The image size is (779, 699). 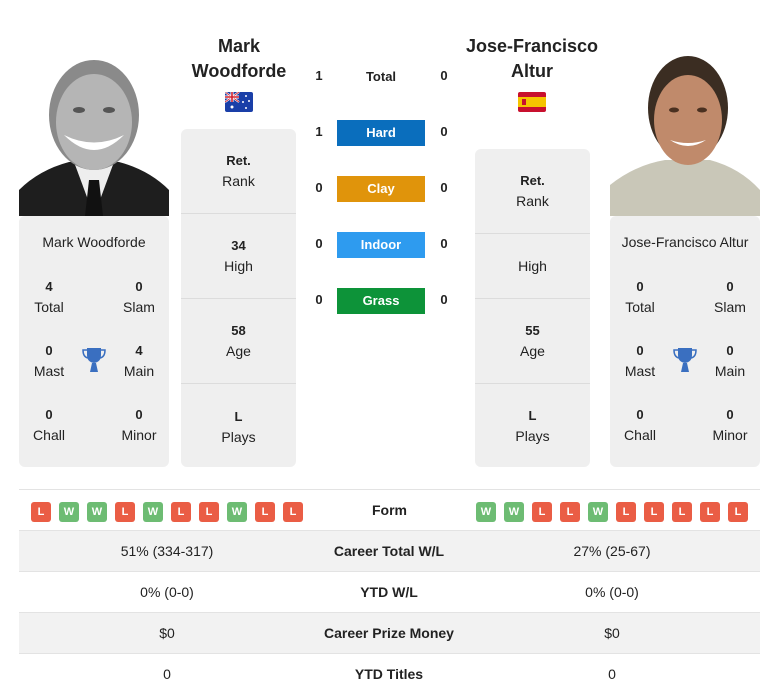 I want to click on player2-main-titles: 0 Main, so click(x=730, y=361).